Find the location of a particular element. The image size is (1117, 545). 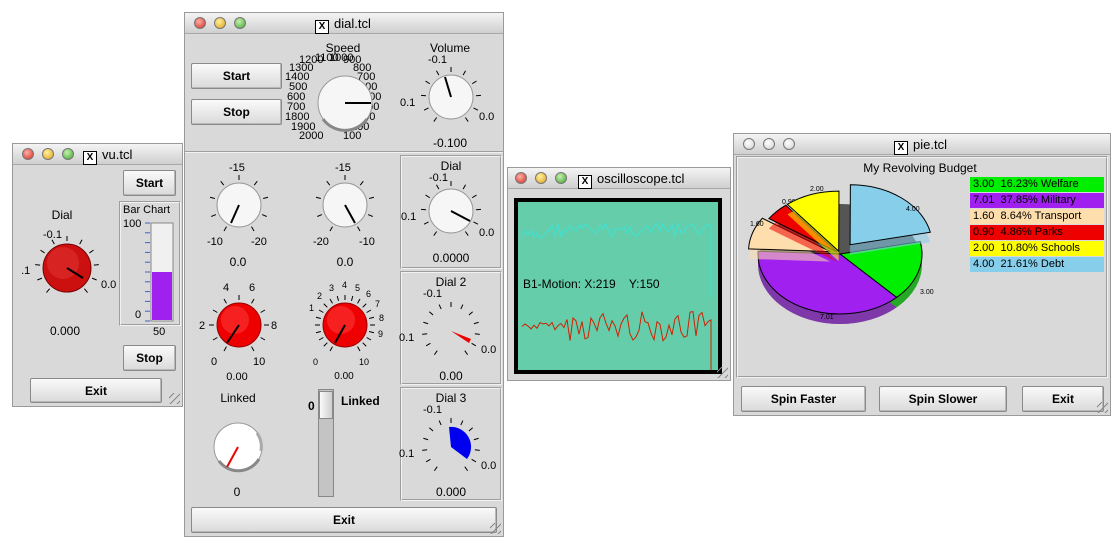

legend-value: 2.00 is located at coordinates (984, 248).